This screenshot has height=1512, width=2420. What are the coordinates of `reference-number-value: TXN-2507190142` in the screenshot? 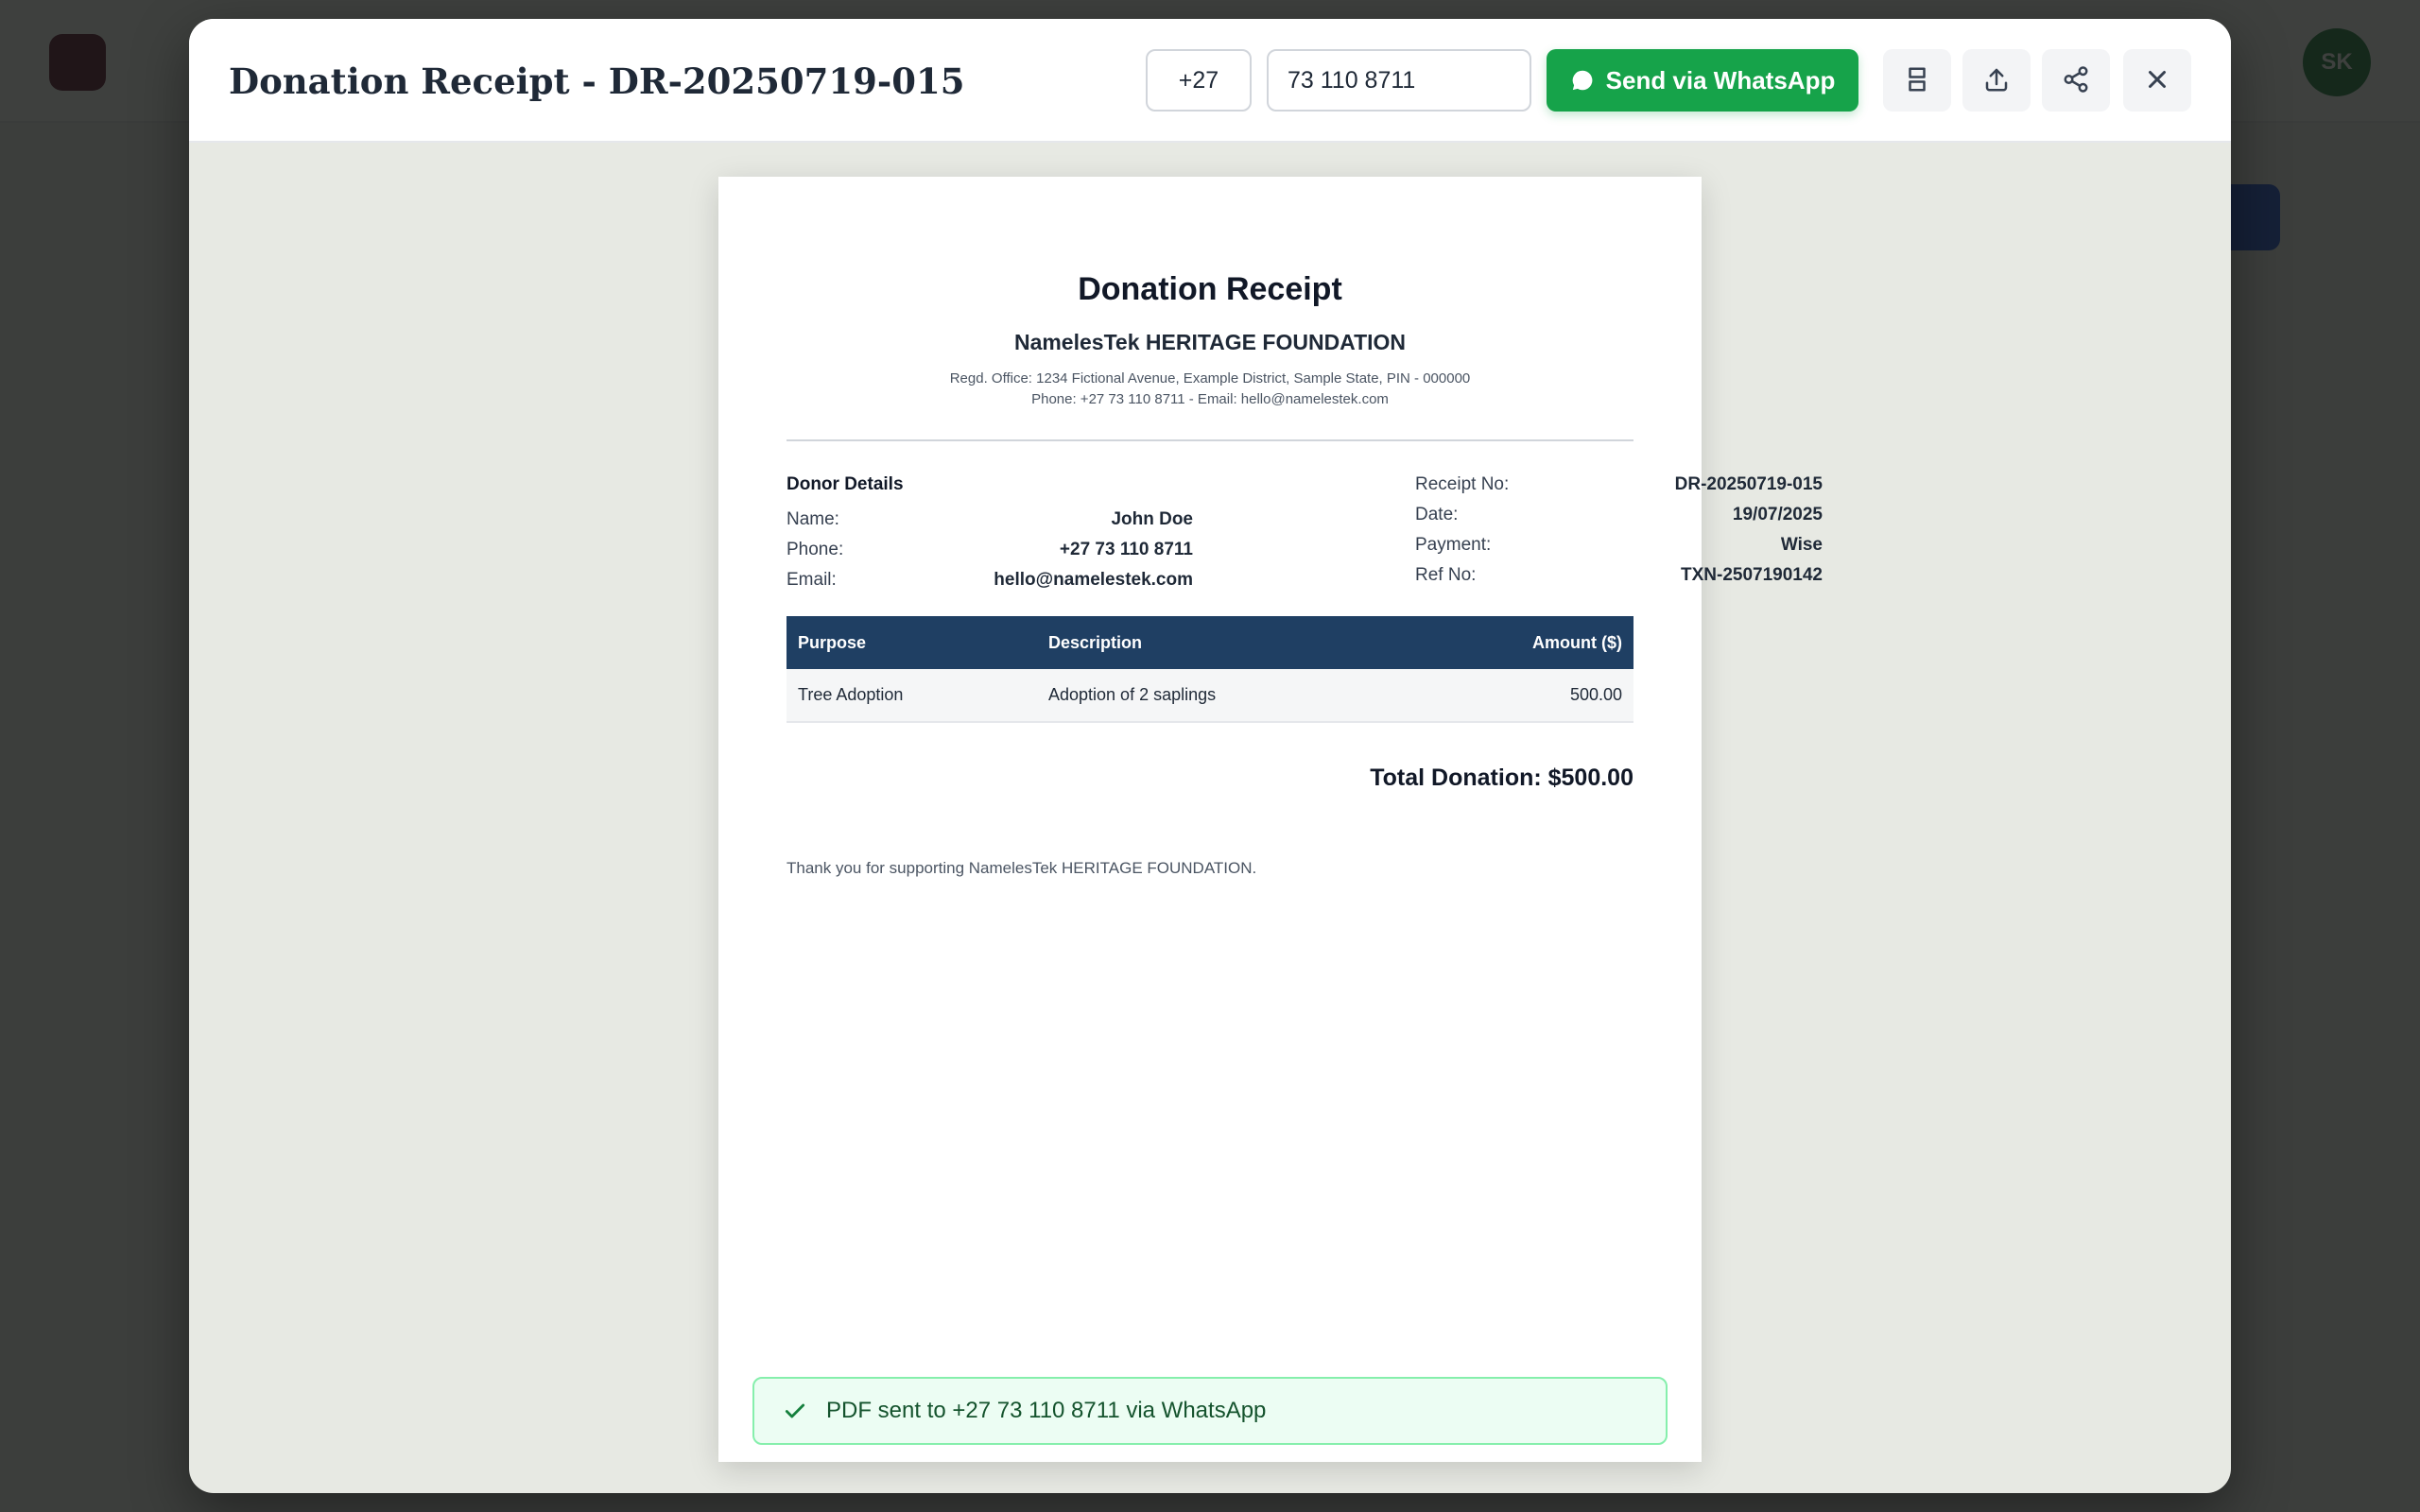 It's located at (1752, 575).